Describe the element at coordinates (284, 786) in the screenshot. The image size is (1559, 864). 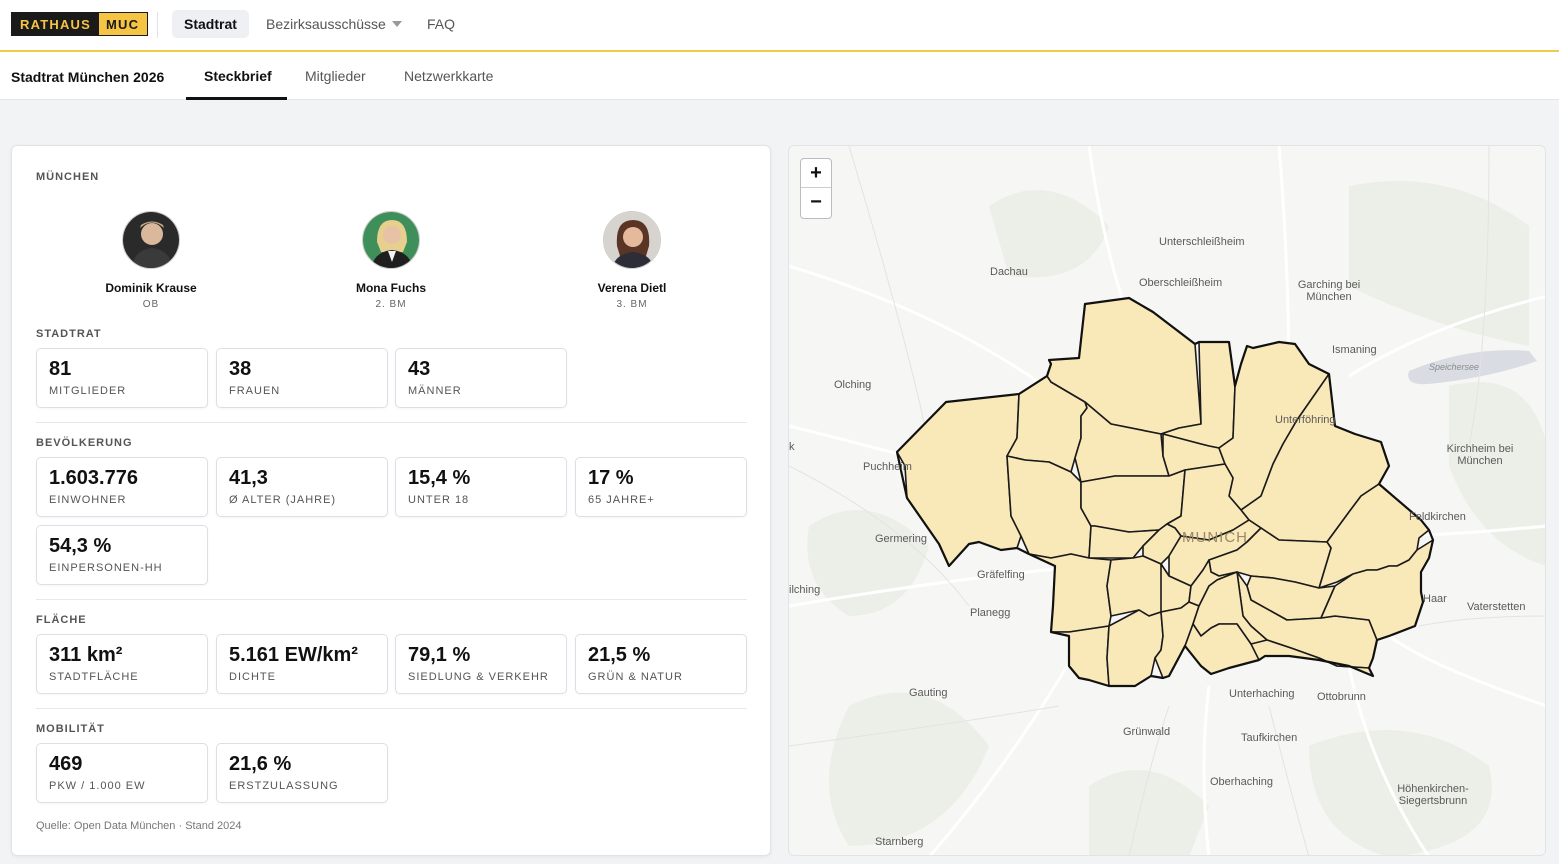
I see `stat-label: ERSTZULASSUNG` at that location.